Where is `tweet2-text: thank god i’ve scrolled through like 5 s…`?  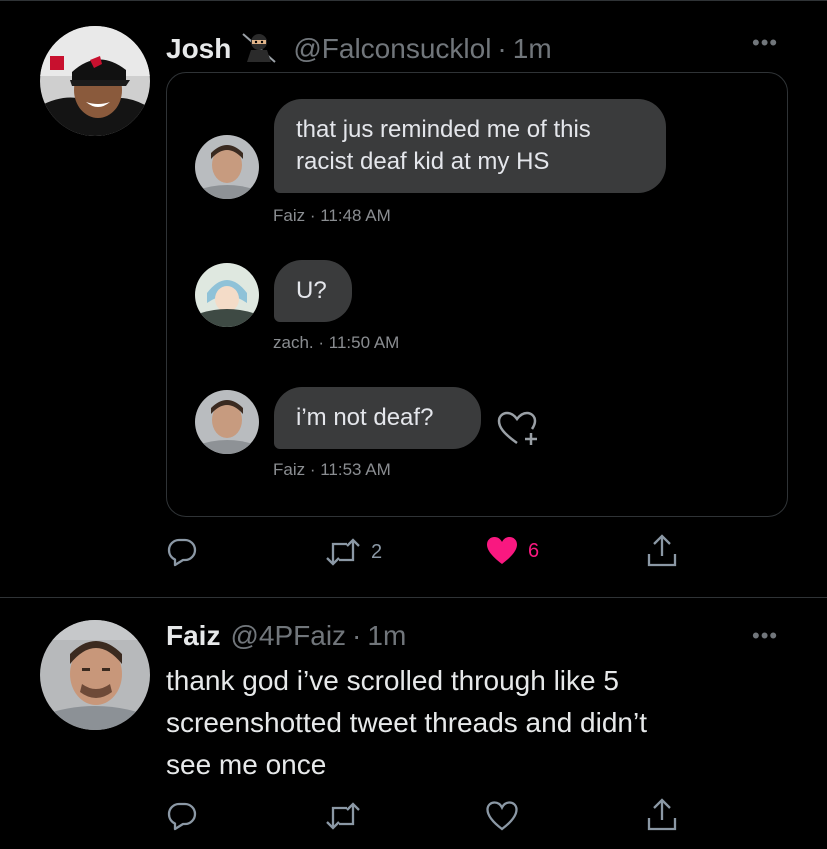 tweet2-text: thank god i’ve scrolled through like 5 s… is located at coordinates (486, 723).